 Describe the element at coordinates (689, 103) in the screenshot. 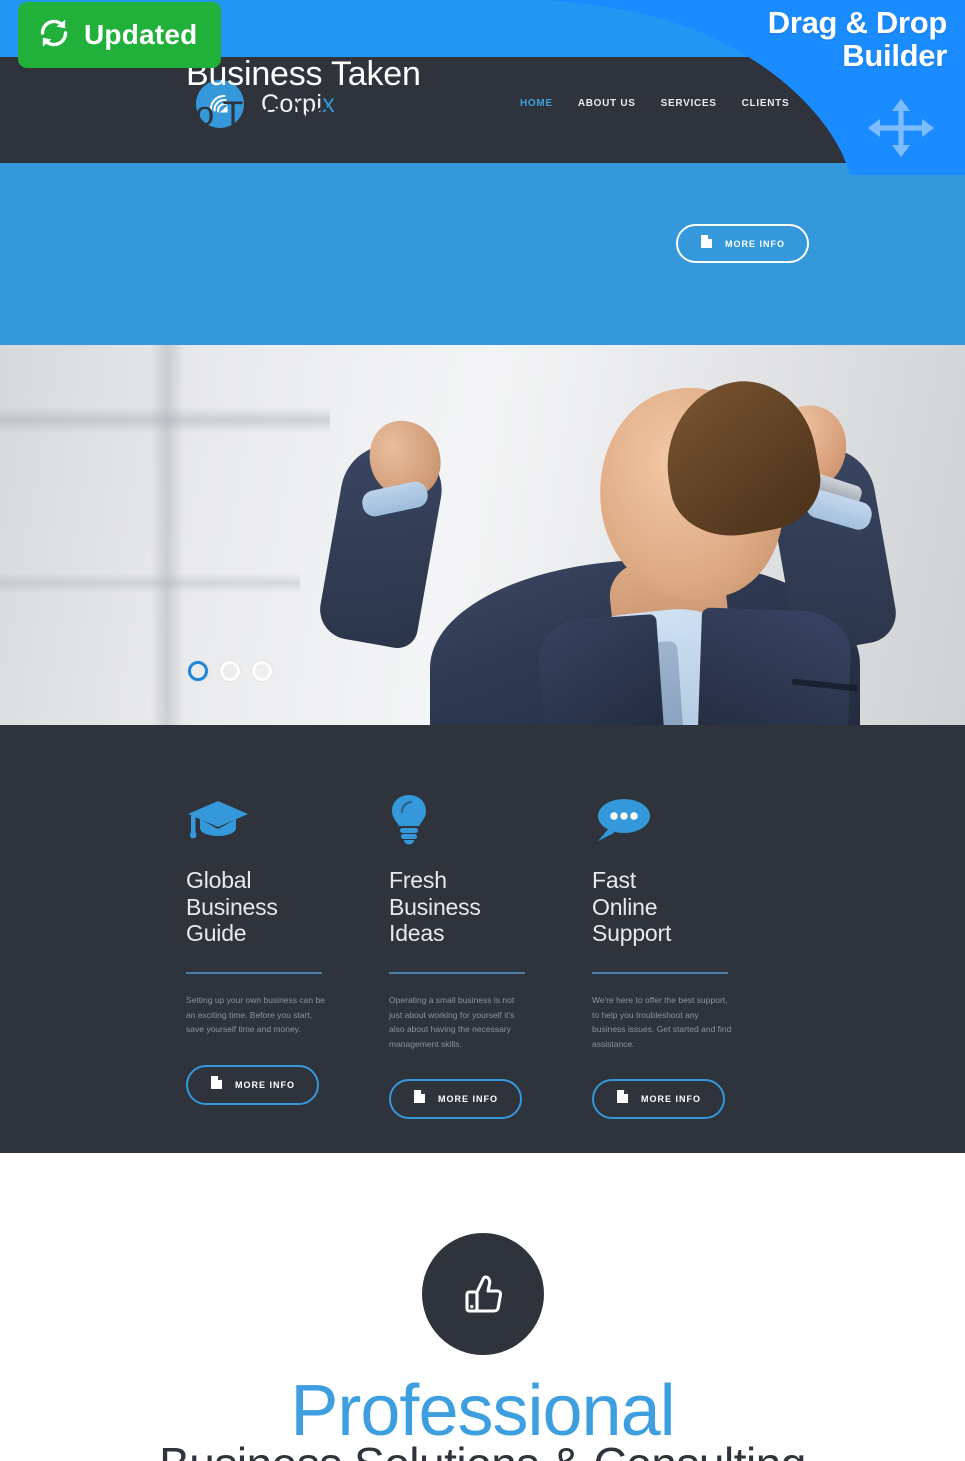

I see `nav-item-services: SERVICES` at that location.